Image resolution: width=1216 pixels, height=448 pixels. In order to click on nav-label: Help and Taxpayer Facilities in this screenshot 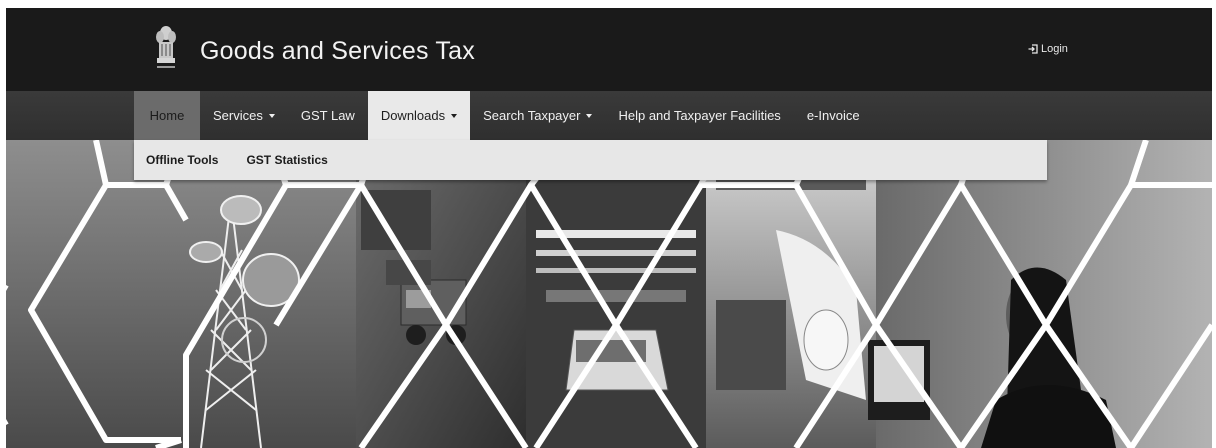, I will do `click(699, 115)`.